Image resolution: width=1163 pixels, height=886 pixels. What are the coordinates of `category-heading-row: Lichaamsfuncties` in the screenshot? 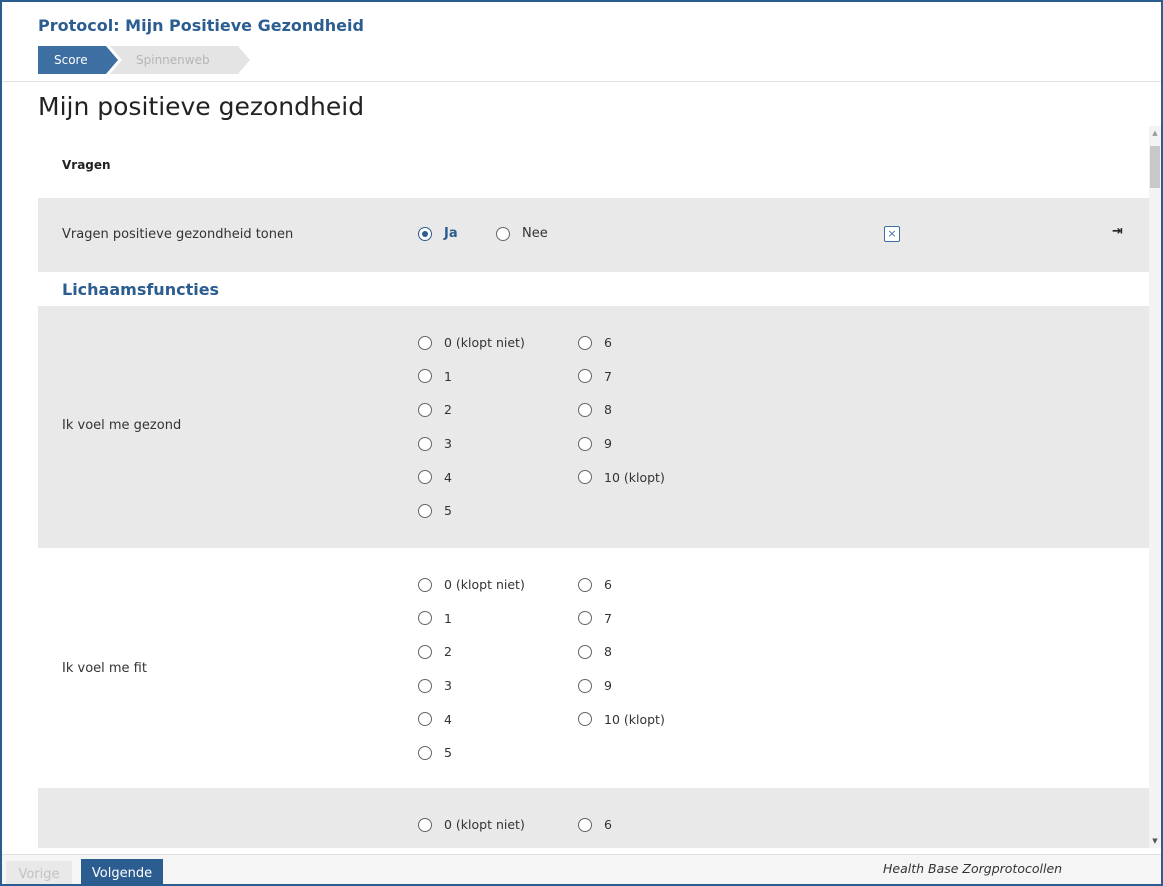 It's located at (593, 289).